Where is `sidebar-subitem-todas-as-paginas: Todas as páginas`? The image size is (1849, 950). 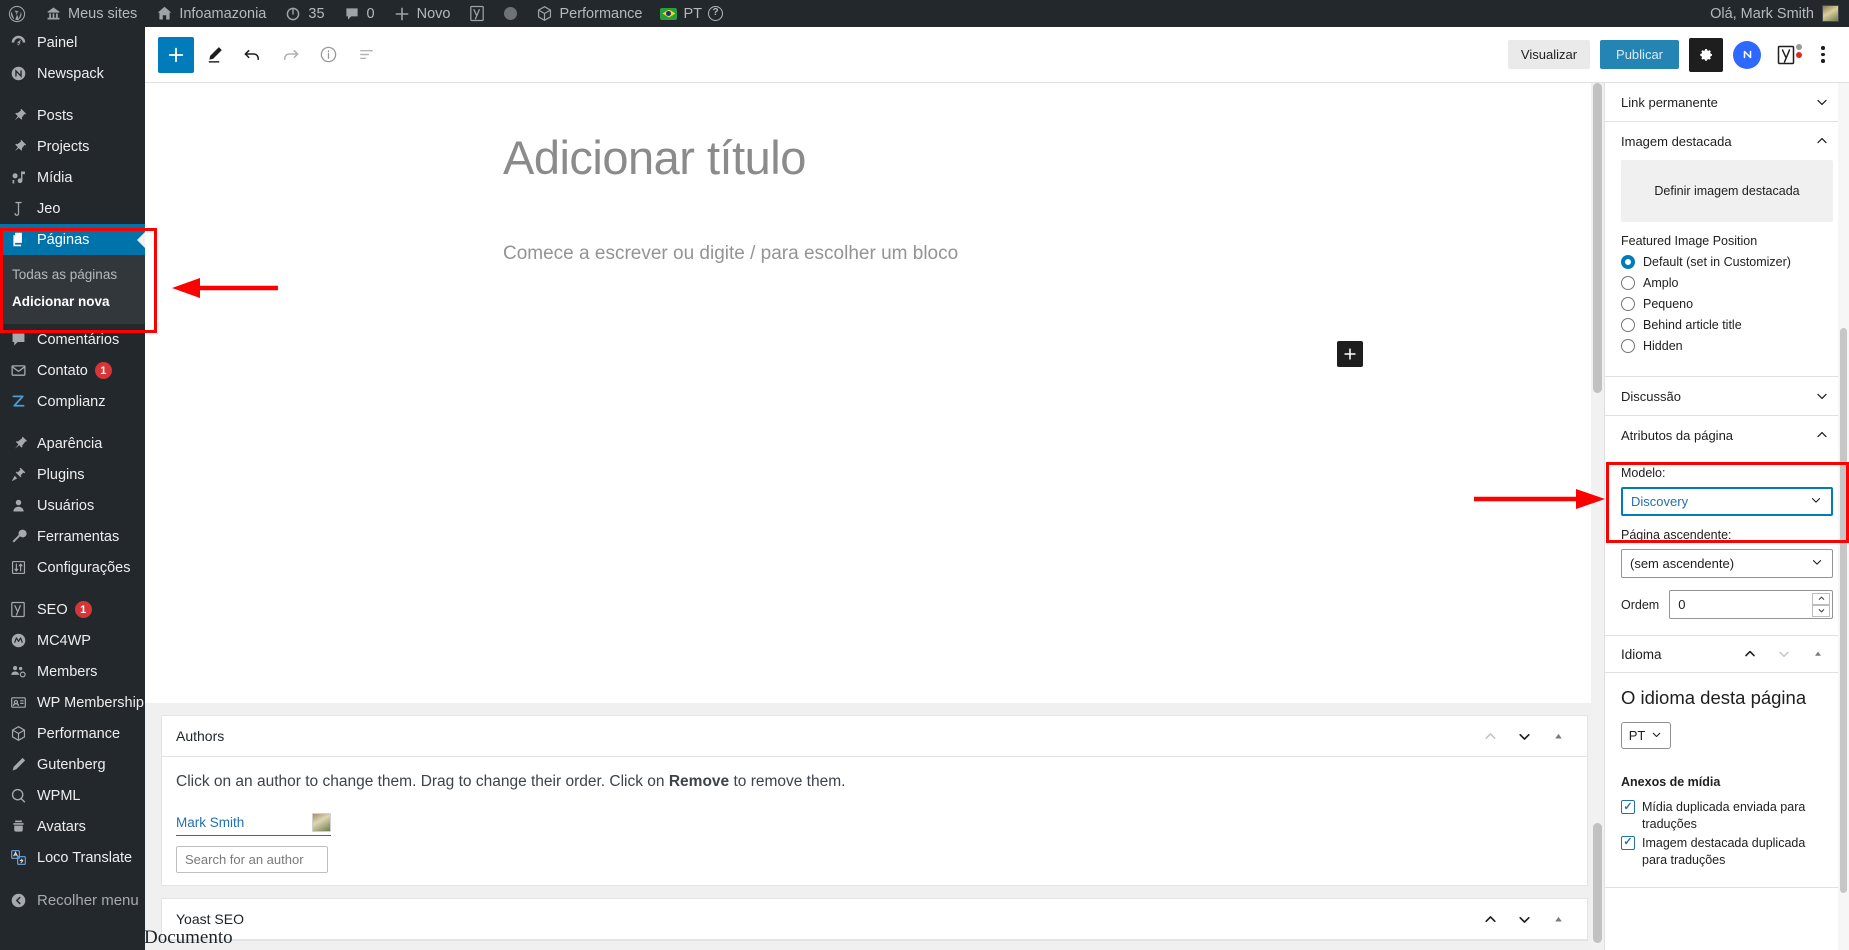
sidebar-subitem-todas-as-paginas: Todas as páginas is located at coordinates (72, 274).